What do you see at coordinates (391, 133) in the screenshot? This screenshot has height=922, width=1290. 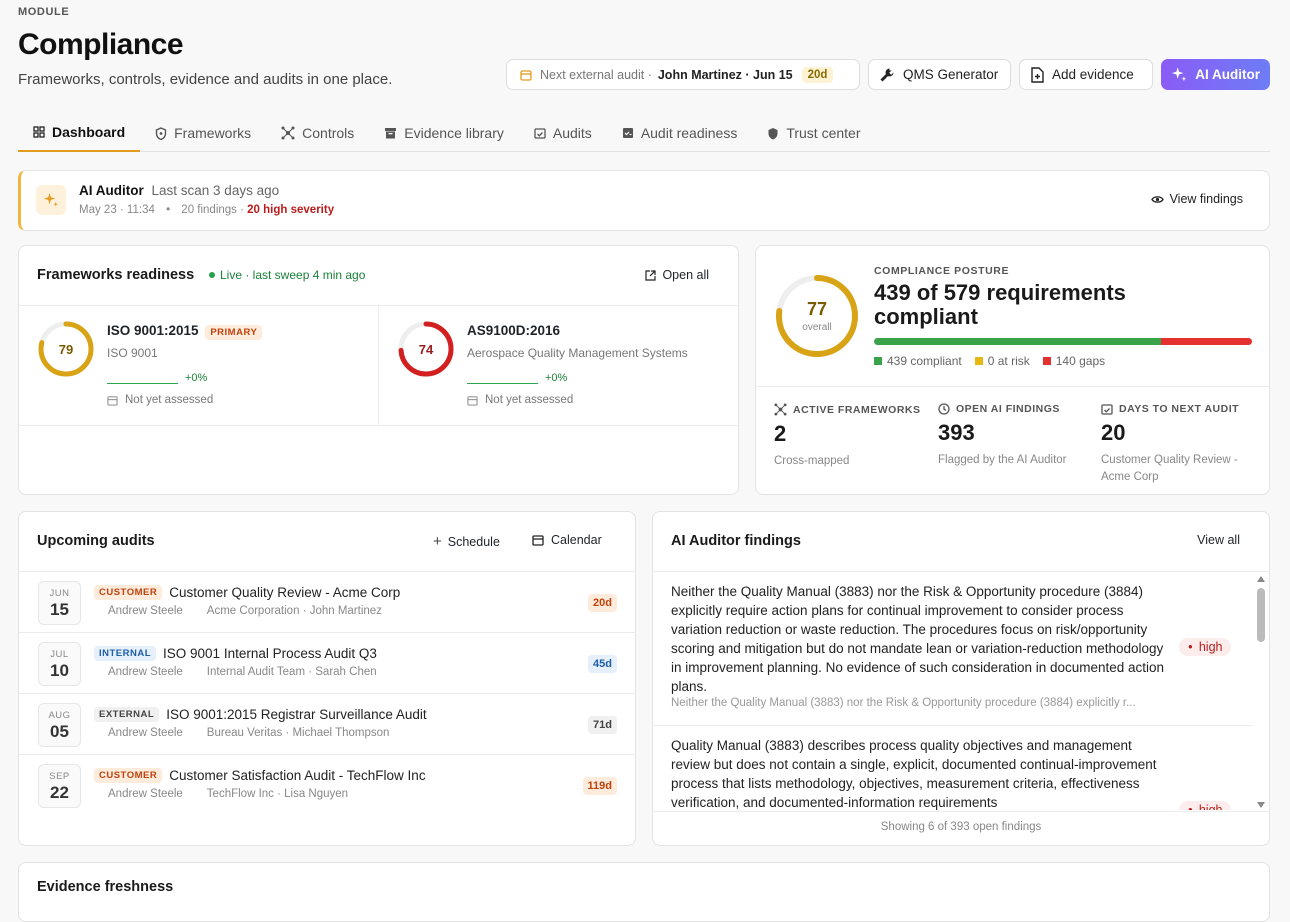 I see `archive-icon` at bounding box center [391, 133].